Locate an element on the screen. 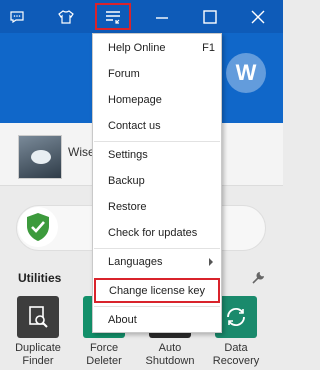 The height and width of the screenshot is (370, 320). utilities-heading: Utilities is located at coordinates (40, 278).